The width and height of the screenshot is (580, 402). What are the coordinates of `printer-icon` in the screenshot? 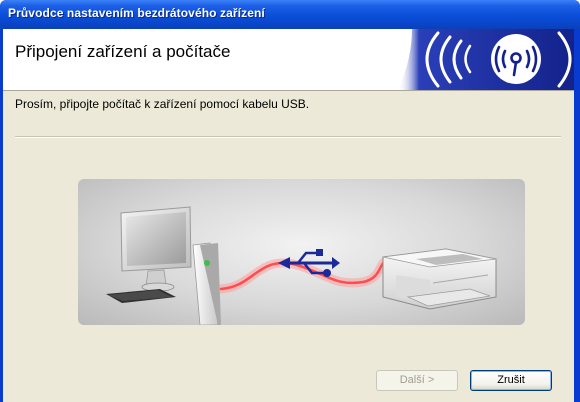 It's located at (439, 279).